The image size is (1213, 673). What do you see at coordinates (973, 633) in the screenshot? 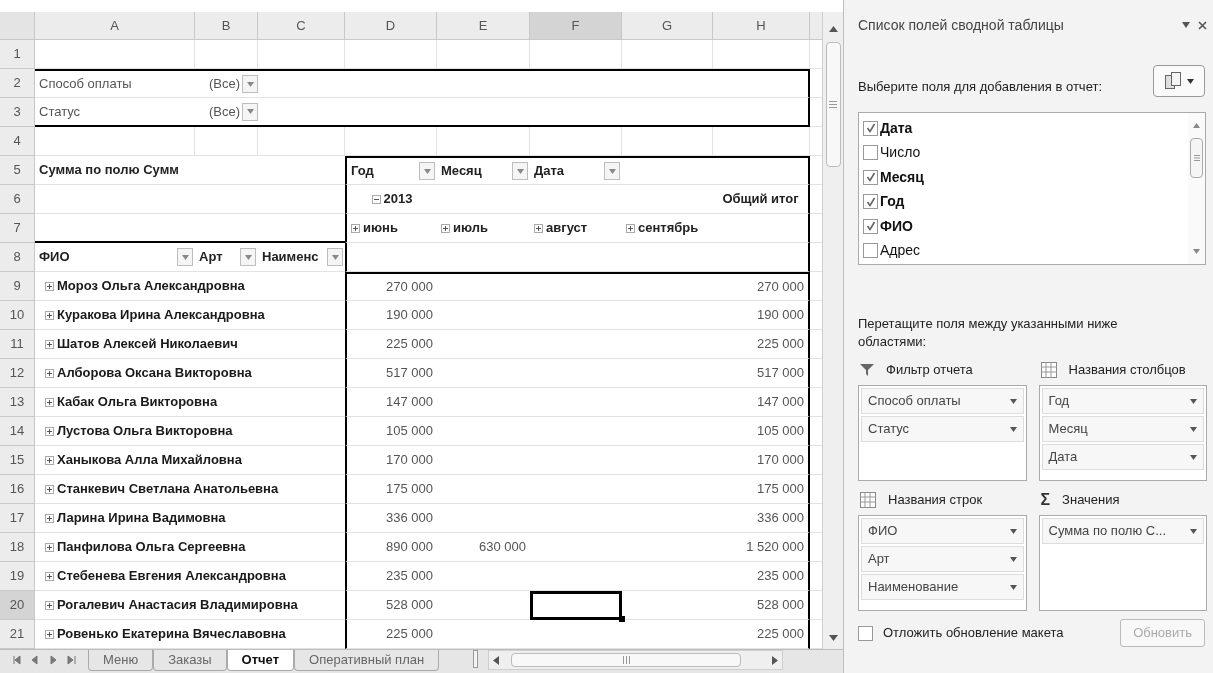
I see `defer-update-label: Отложить обновление макета` at bounding box center [973, 633].